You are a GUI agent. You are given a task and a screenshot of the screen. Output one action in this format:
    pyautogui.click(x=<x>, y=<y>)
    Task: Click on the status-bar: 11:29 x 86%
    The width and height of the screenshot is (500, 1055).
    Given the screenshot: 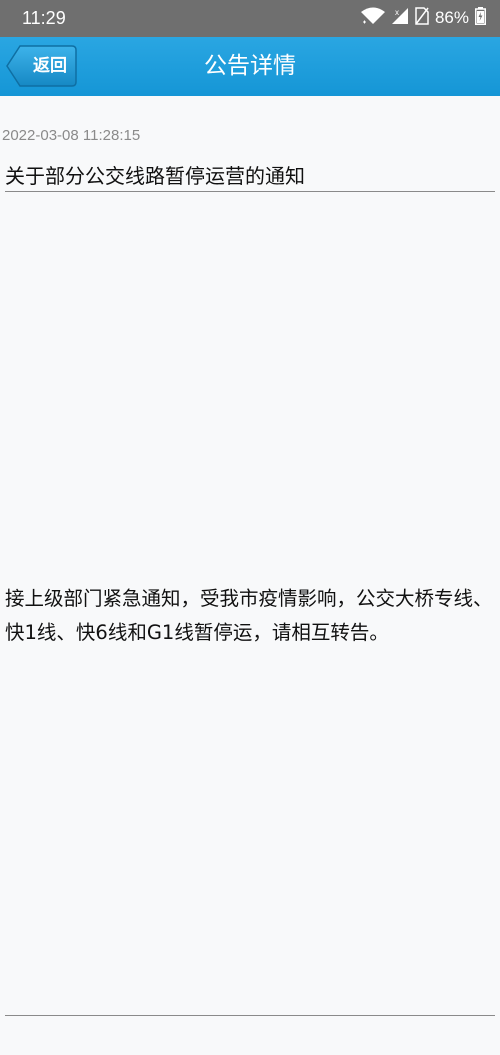 What is the action you would take?
    pyautogui.click(x=250, y=18)
    